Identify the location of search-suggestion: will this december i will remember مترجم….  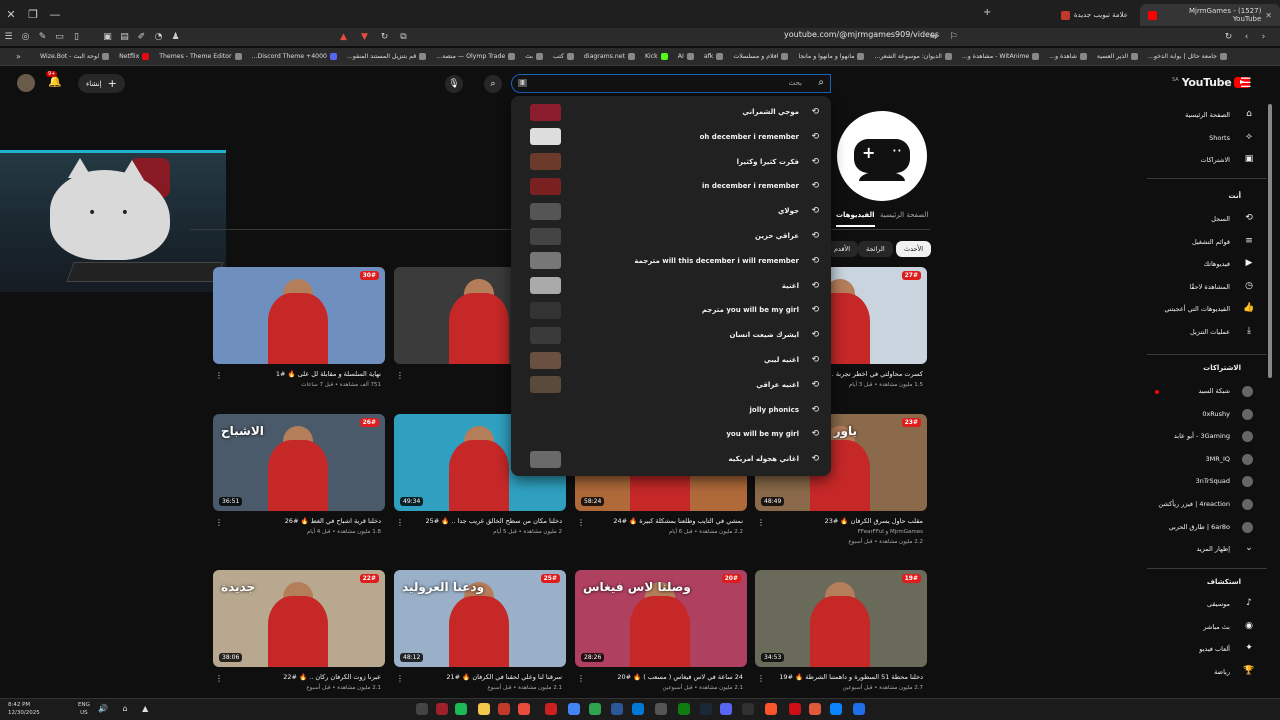
(671, 261).